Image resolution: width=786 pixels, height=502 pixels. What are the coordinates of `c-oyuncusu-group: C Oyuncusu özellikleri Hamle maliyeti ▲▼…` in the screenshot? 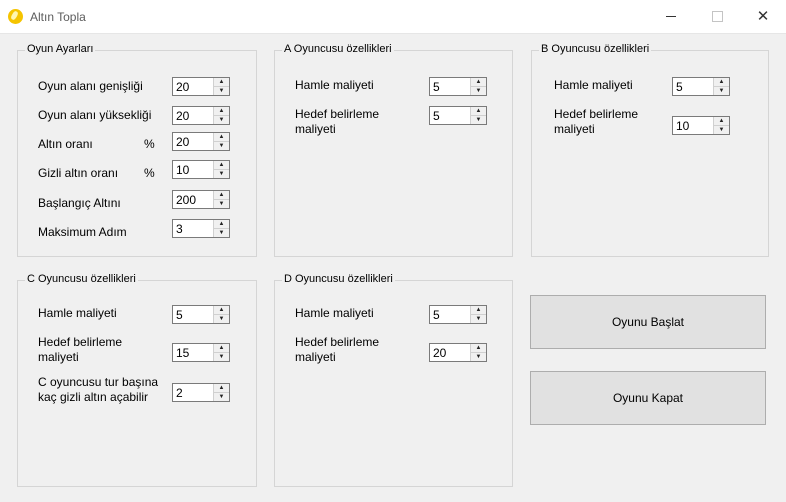 It's located at (137, 380).